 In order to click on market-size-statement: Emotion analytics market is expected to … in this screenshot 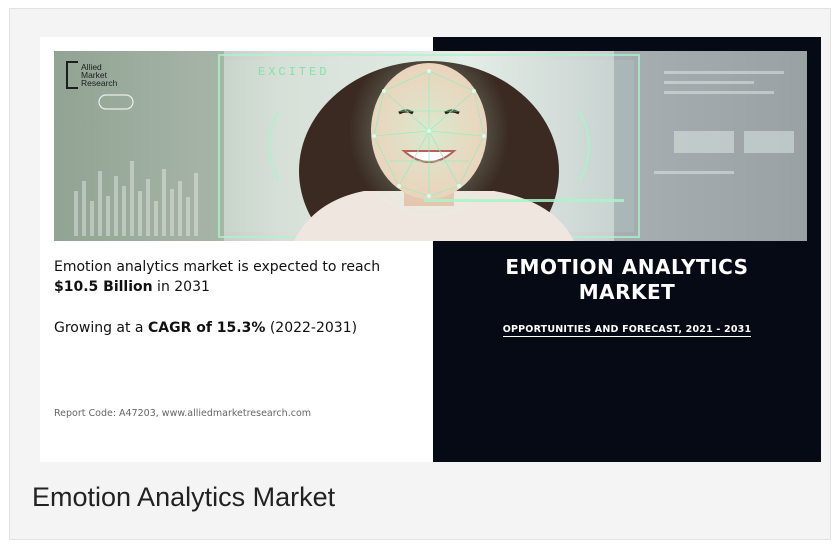, I will do `click(239, 277)`.